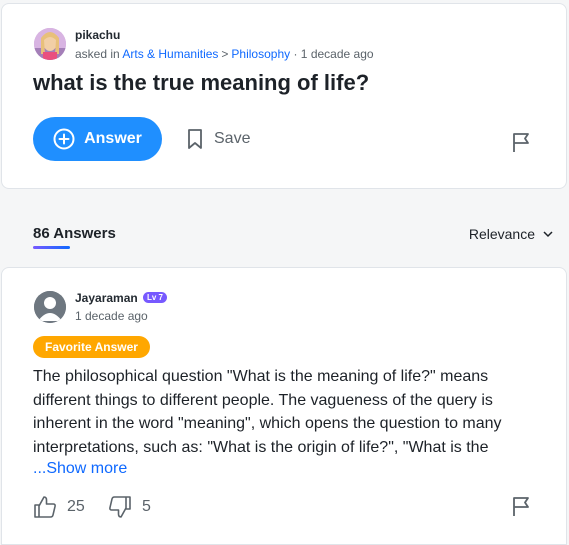  I want to click on upvote-count: 25, so click(76, 506).